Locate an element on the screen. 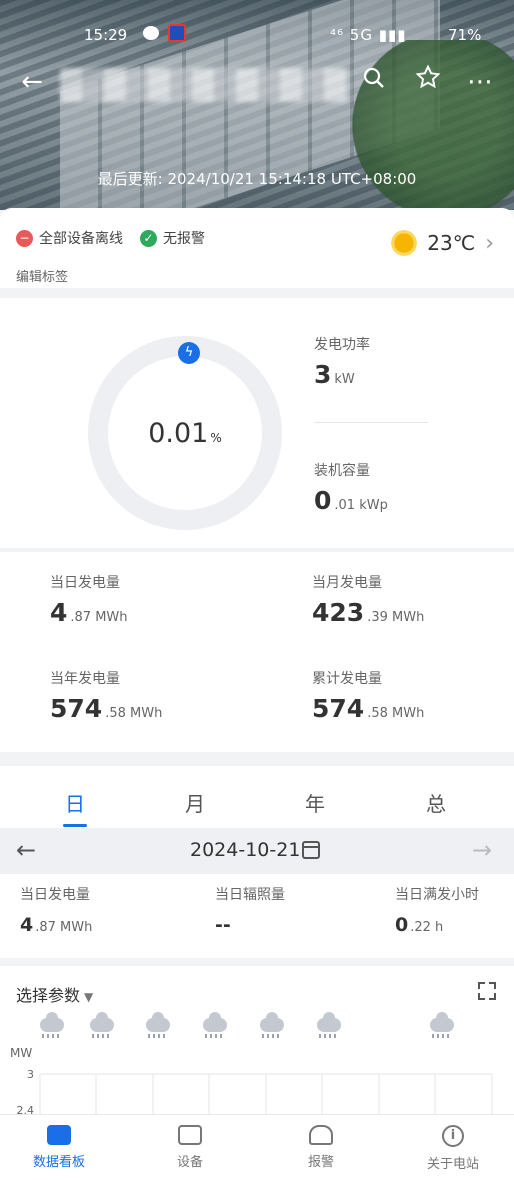 The width and height of the screenshot is (514, 1180). energy-daily-unit: .87 MWh is located at coordinates (99, 617).